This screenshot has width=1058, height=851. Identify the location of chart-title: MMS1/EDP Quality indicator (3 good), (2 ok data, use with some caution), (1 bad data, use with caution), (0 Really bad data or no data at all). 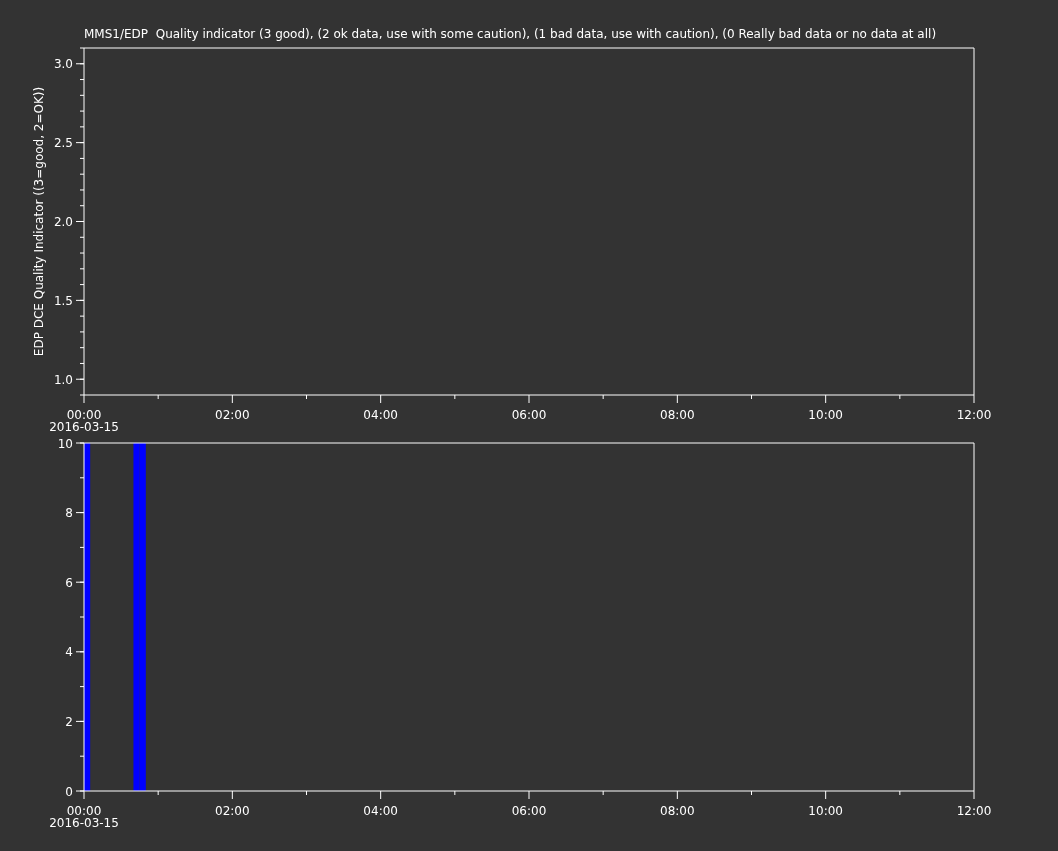
(510, 34).